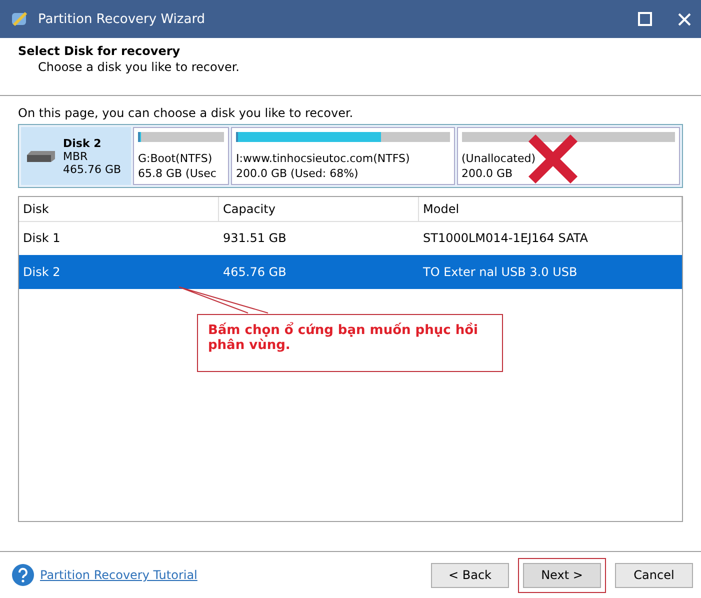 The image size is (701, 598). Describe the element at coordinates (645, 19) in the screenshot. I see `maximize-icon` at that location.